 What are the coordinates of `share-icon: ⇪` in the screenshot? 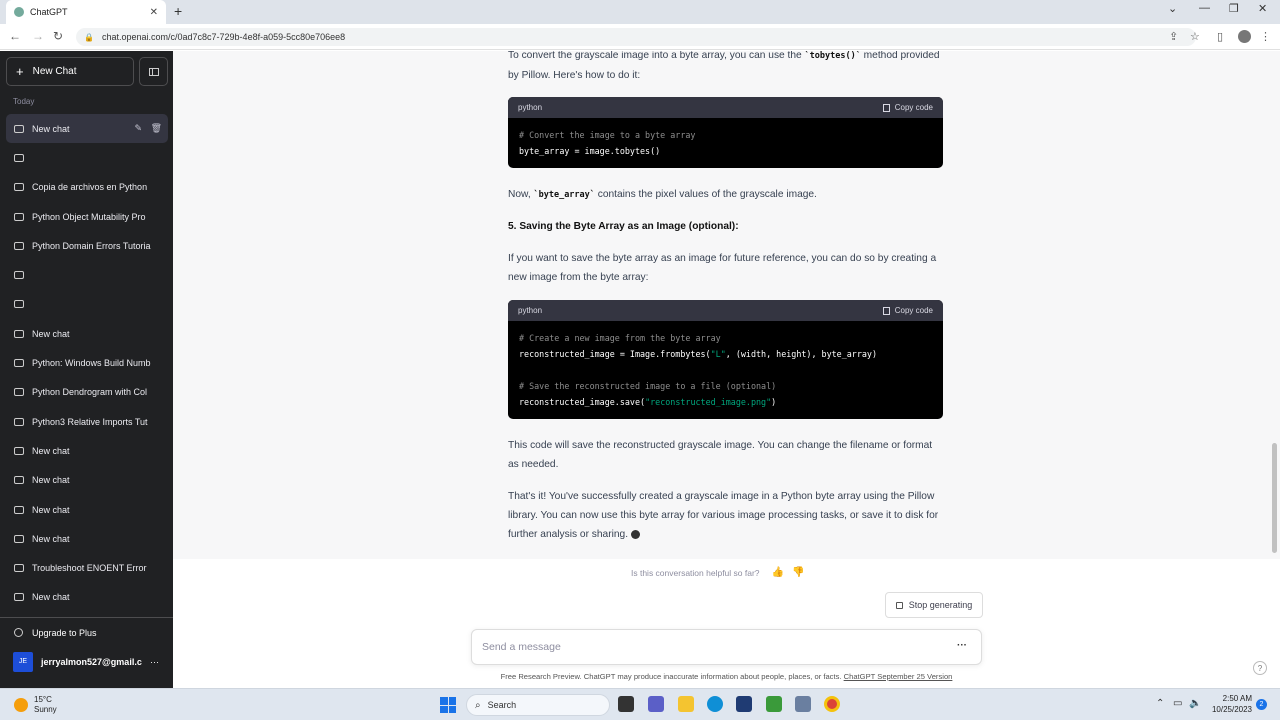 It's located at (1173, 36).